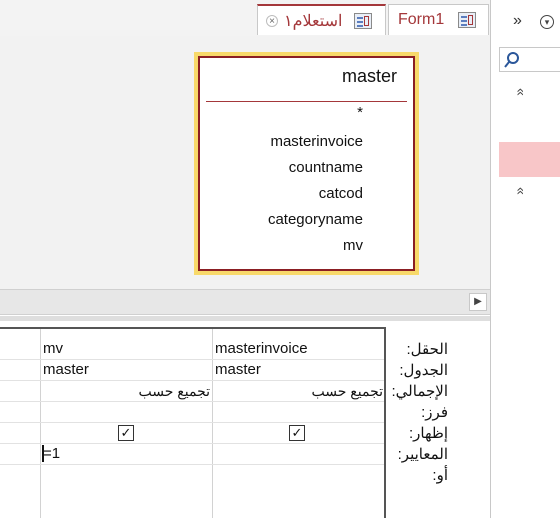  What do you see at coordinates (245, 302) in the screenshot?
I see `design-horizontal-scrollbar: ▶` at bounding box center [245, 302].